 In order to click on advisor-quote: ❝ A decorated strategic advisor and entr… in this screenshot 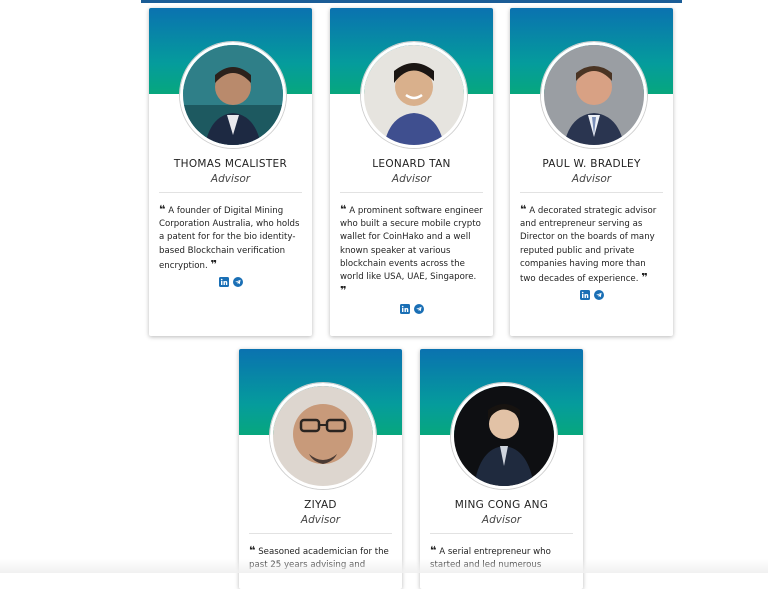, I will do `click(591, 244)`.